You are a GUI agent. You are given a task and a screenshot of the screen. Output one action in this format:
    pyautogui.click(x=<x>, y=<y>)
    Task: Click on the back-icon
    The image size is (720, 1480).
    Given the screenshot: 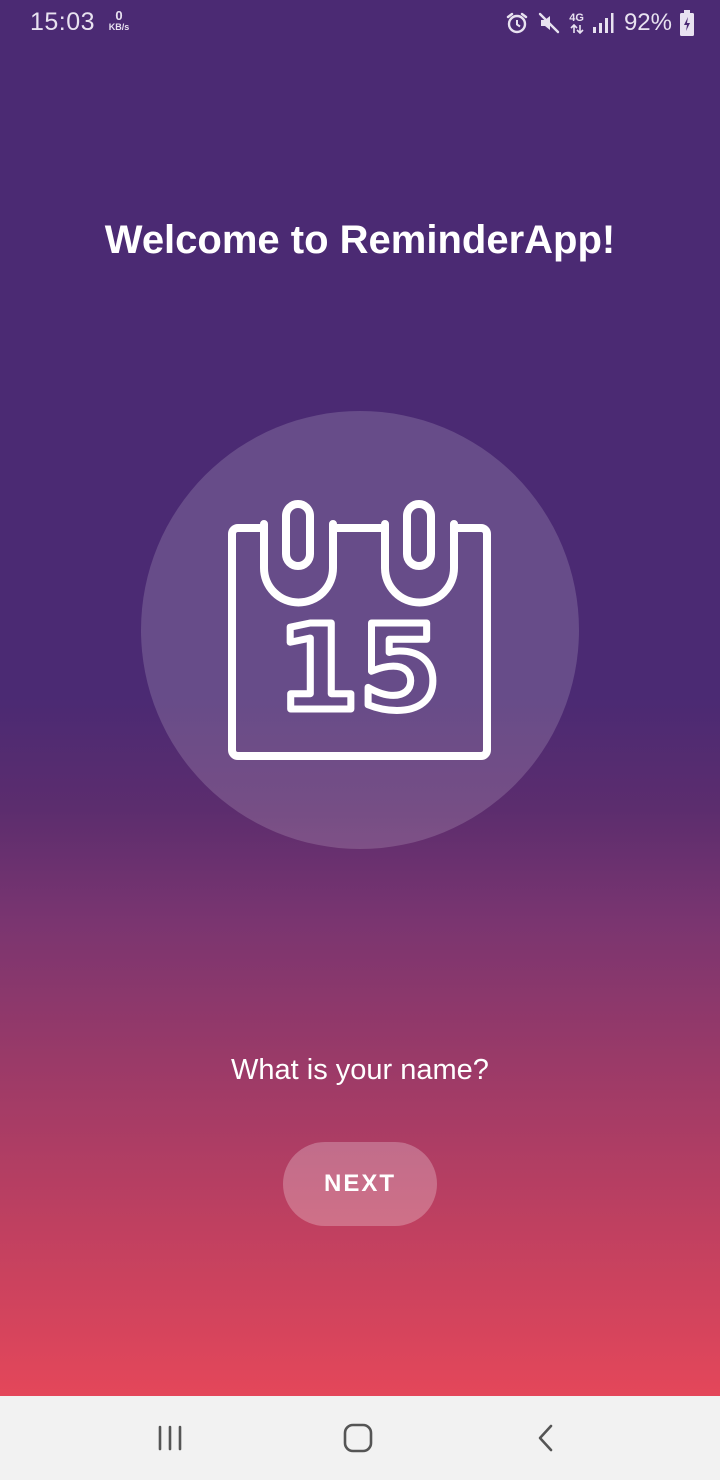 What is the action you would take?
    pyautogui.click(x=545, y=1438)
    